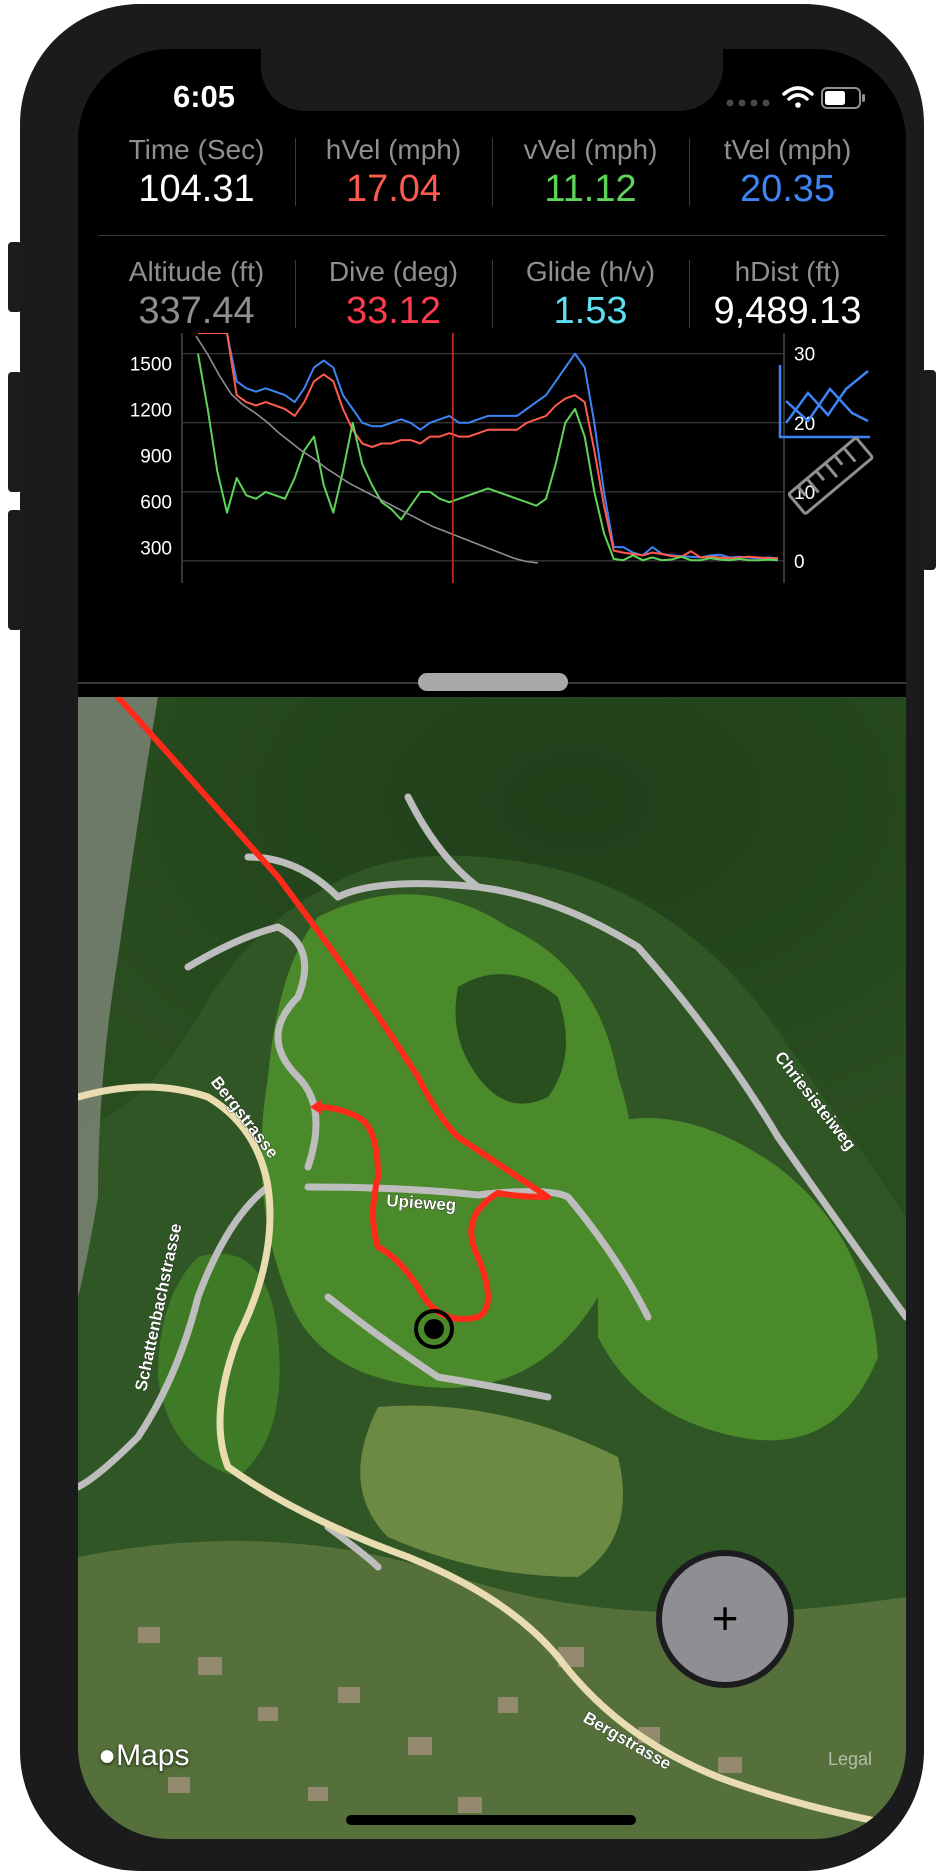 Image resolution: width=944 pixels, height=1875 pixels. What do you see at coordinates (151, 411) in the screenshot?
I see `chart-left-tick-label: 1200` at bounding box center [151, 411].